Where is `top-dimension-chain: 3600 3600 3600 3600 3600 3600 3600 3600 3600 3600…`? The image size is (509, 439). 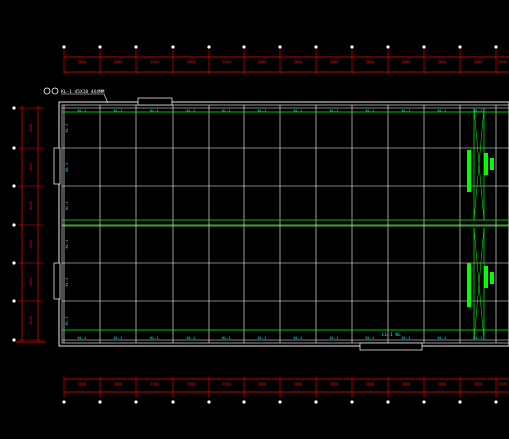
top-dimension-chain: 3600 3600 3600 3600 3600 3600 3600 3600 3600 3600… is located at coordinates (285, 59).